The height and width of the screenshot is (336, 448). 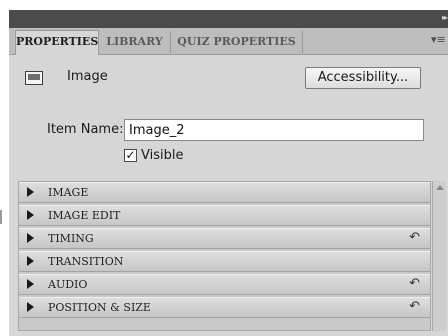 I want to click on section-audio: AUDIO ↶, so click(x=224, y=284).